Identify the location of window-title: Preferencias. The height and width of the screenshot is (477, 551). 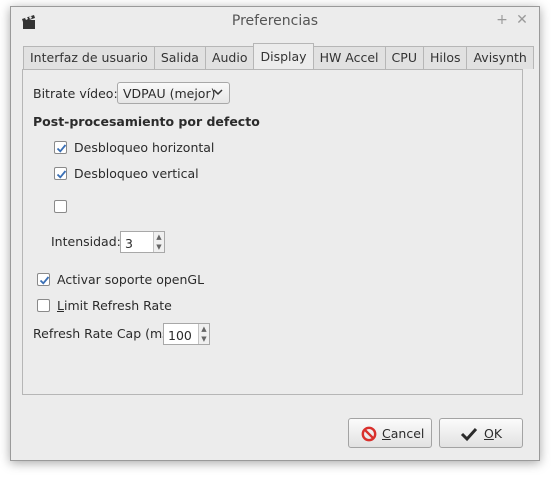
(275, 21).